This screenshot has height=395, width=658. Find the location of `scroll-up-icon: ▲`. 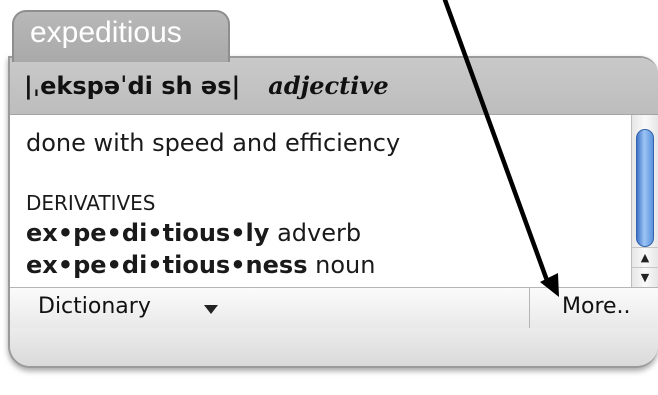

scroll-up-icon: ▲ is located at coordinates (645, 257).